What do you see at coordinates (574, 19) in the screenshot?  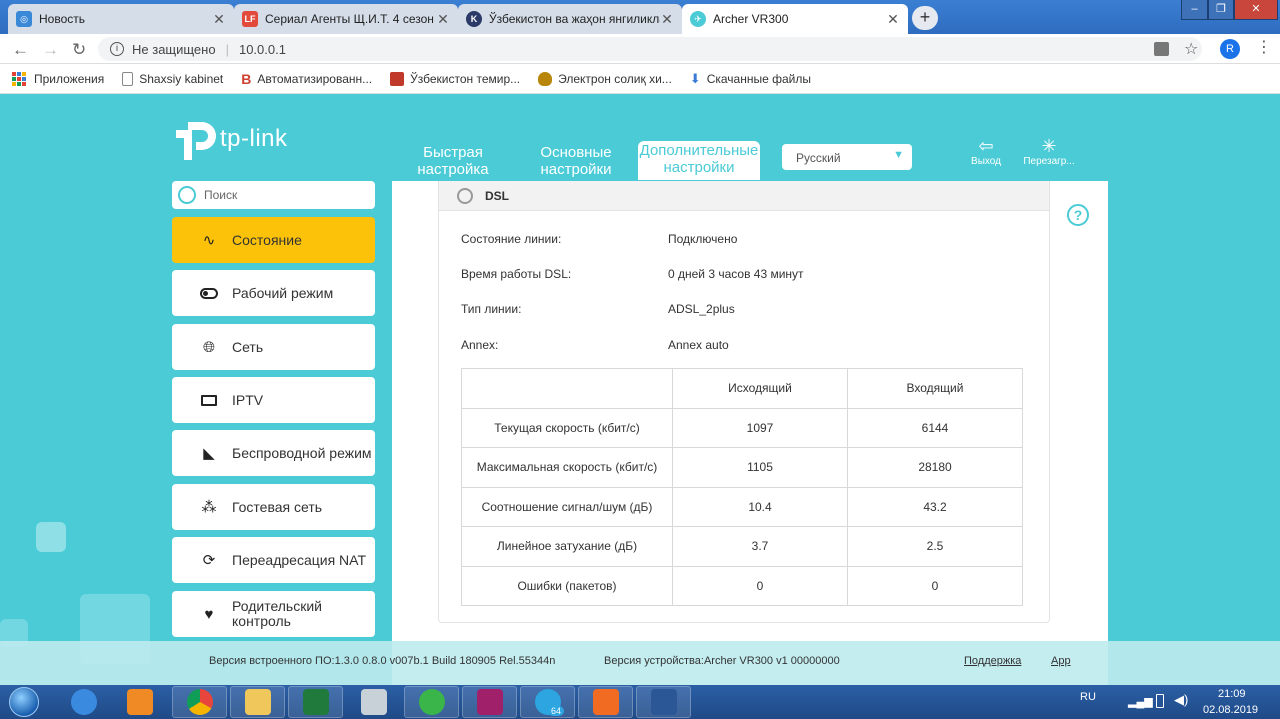 I see `tab-title: Ўзбекистон ва жаҳон янгиликлар` at bounding box center [574, 19].